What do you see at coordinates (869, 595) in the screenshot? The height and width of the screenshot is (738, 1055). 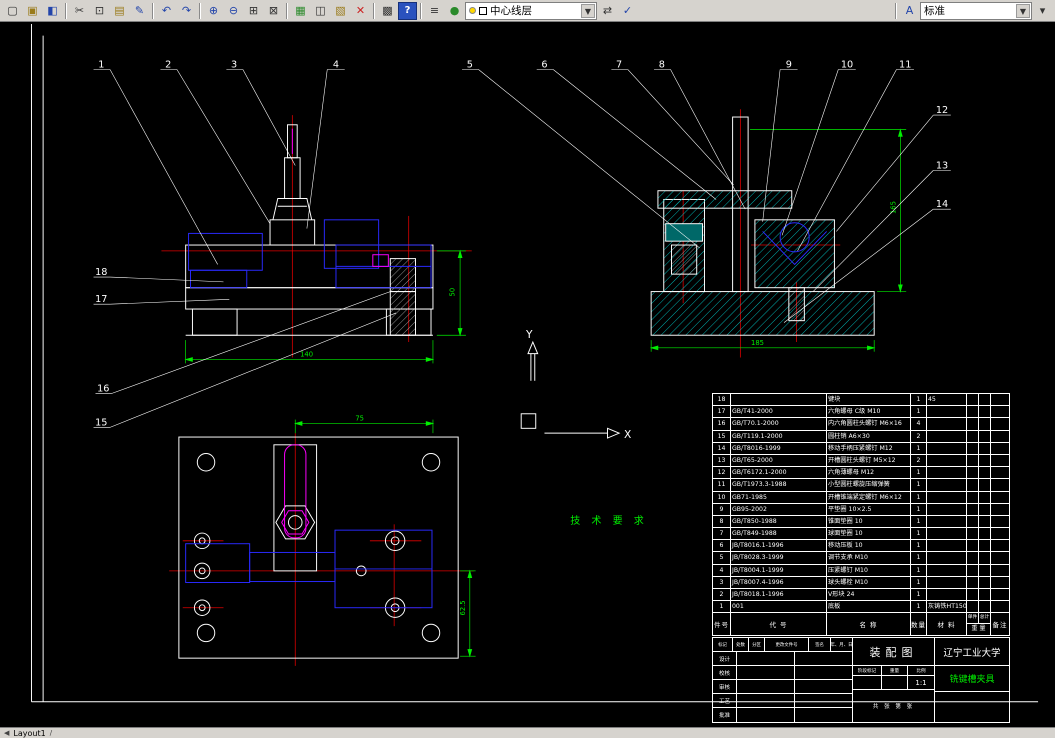 I see `bom-part-name: V形块 24` at bounding box center [869, 595].